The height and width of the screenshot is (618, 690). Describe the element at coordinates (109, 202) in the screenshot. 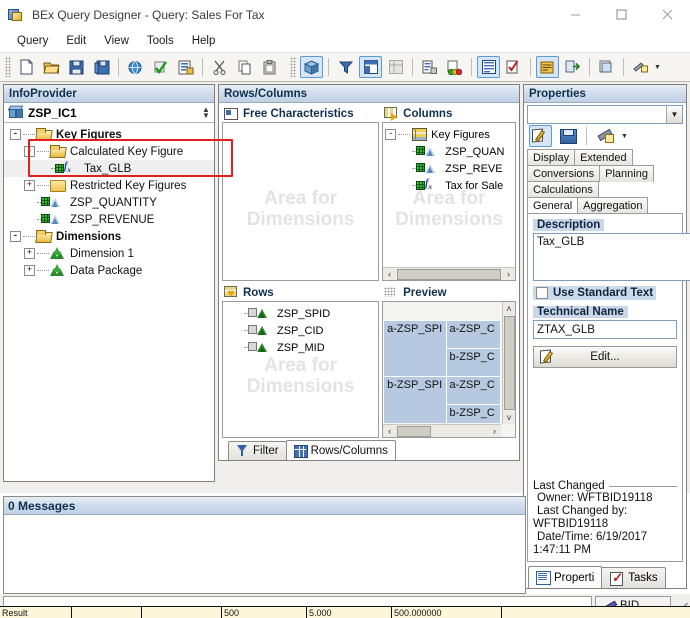

I see `tree-node: ZSP_QUANTITY` at that location.